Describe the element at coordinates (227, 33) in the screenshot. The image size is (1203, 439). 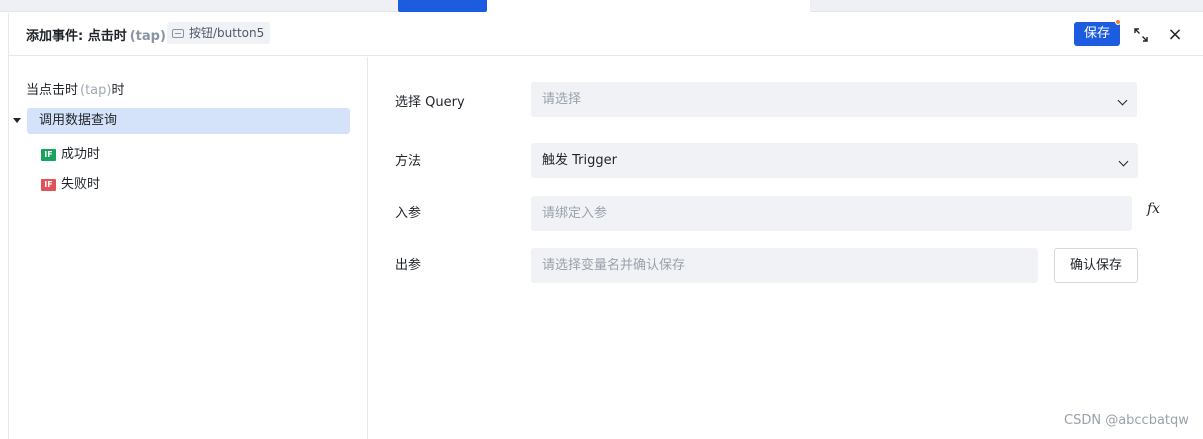
I see `component-tag-label: 按钮/button5` at that location.